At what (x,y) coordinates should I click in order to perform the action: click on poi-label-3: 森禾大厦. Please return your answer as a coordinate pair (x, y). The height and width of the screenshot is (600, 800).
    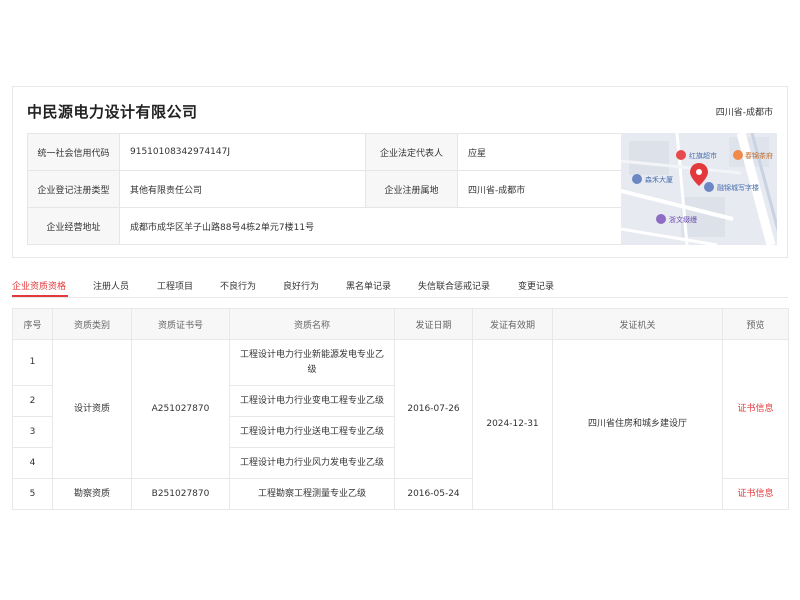
    Looking at the image, I should click on (659, 179).